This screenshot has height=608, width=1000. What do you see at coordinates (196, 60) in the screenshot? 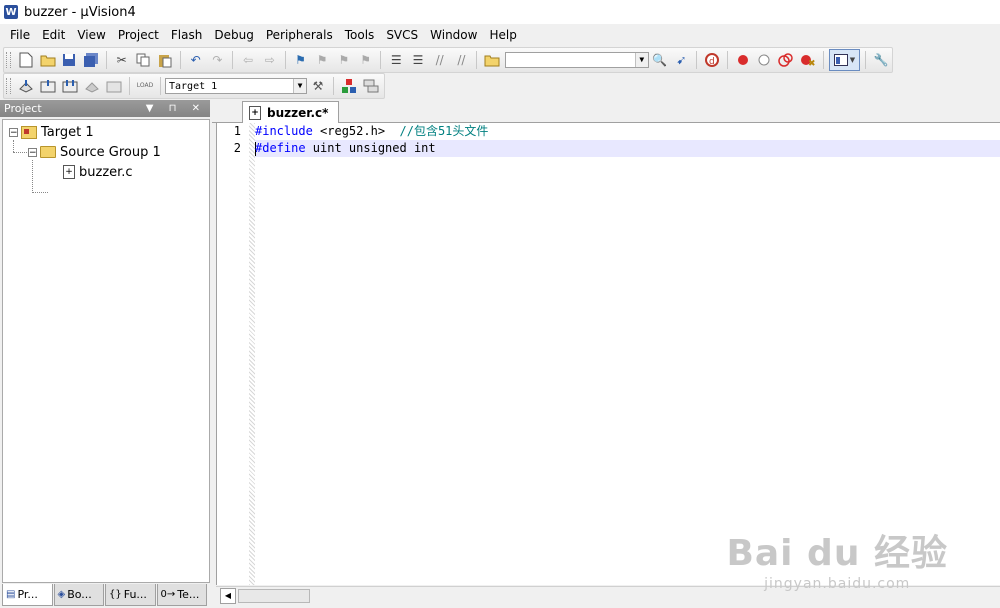
I see `undo-icon: ↶` at bounding box center [196, 60].